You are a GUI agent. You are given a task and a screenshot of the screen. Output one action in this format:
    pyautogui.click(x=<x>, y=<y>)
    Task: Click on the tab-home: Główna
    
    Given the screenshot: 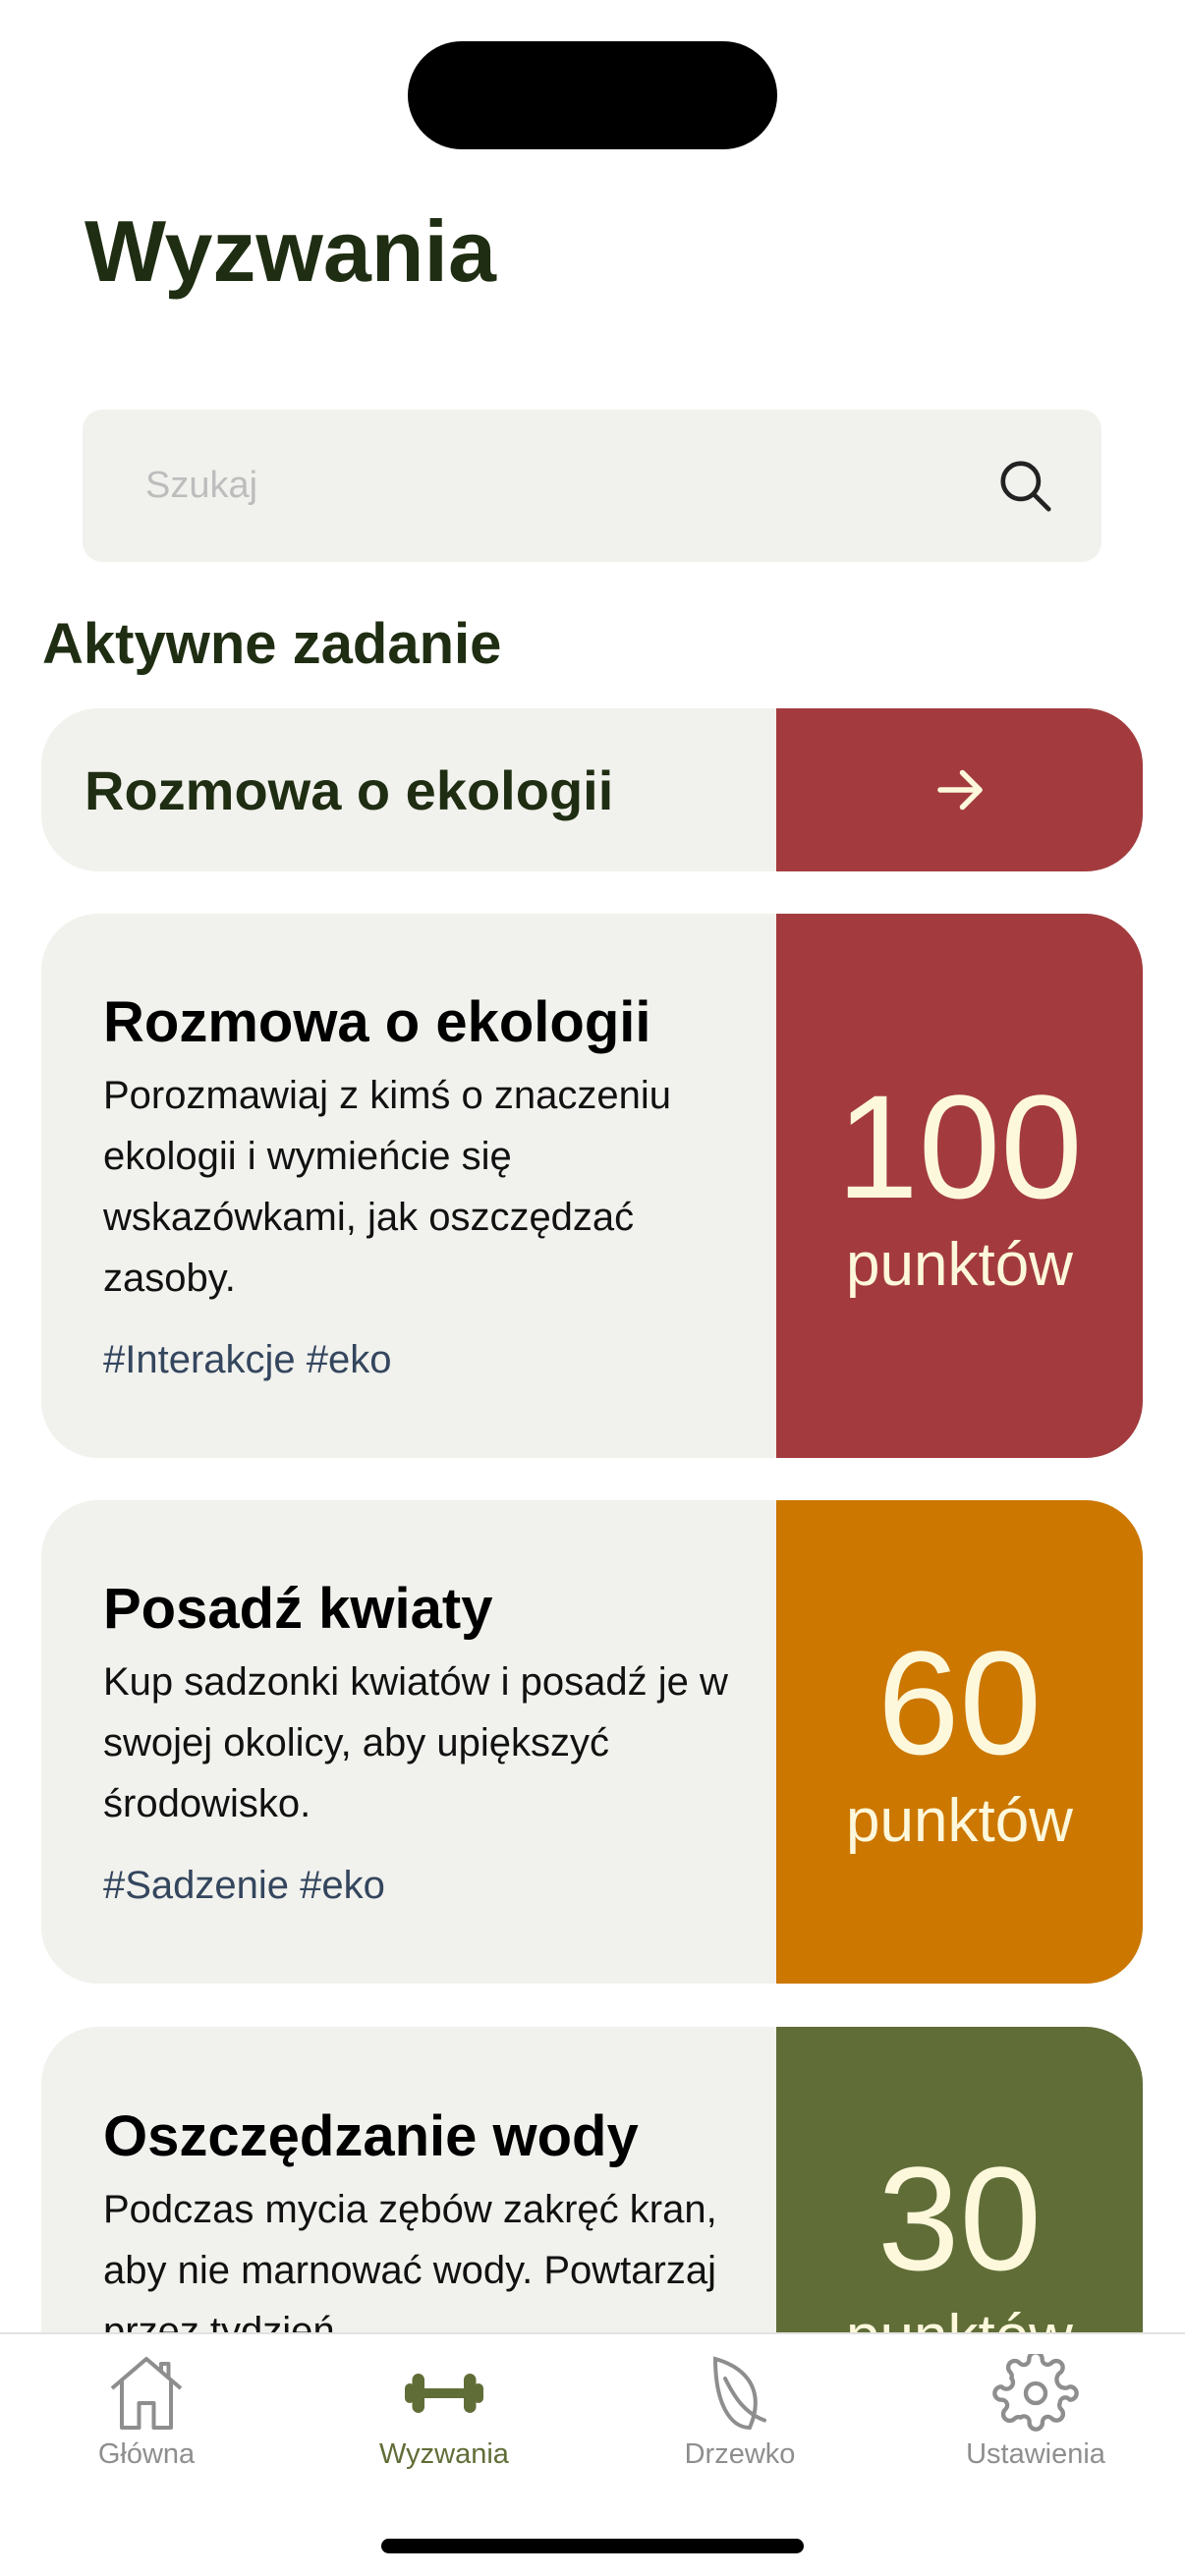 What is the action you would take?
    pyautogui.click(x=146, y=2412)
    